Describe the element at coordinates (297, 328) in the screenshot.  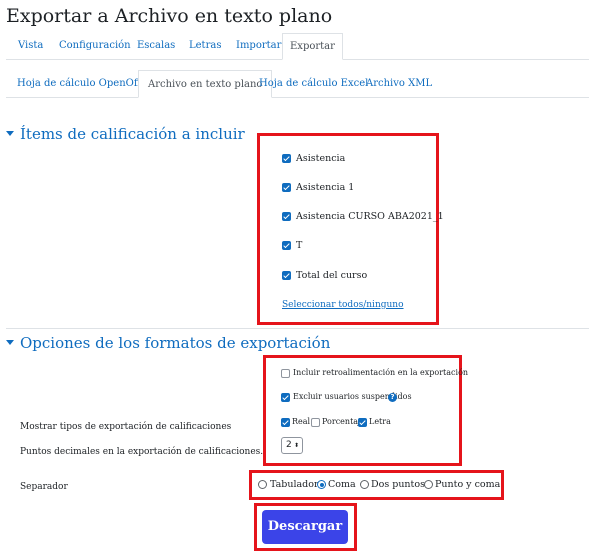
I see `section-divider` at that location.